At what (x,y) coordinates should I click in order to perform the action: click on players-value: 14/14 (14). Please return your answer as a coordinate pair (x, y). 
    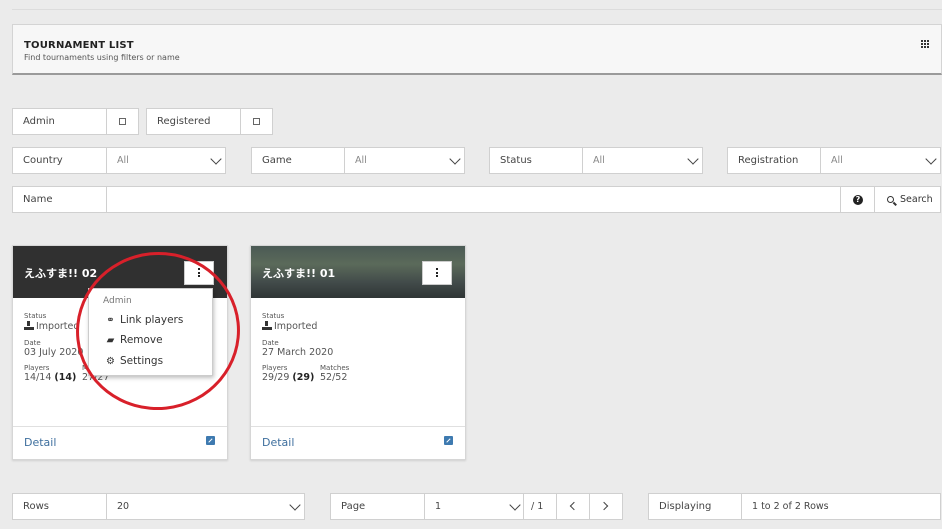
    Looking at the image, I should click on (50, 377).